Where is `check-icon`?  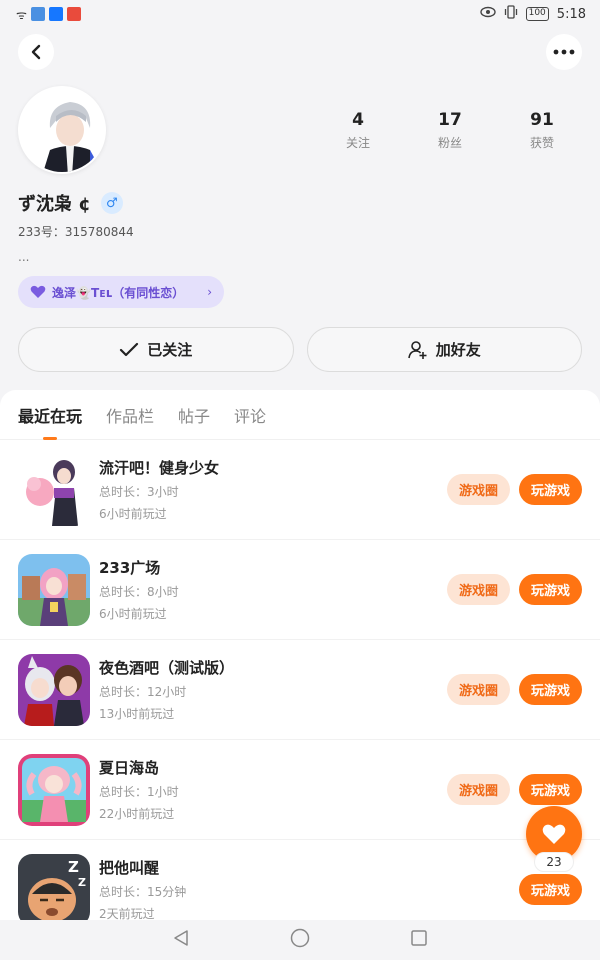
check-icon is located at coordinates (129, 349).